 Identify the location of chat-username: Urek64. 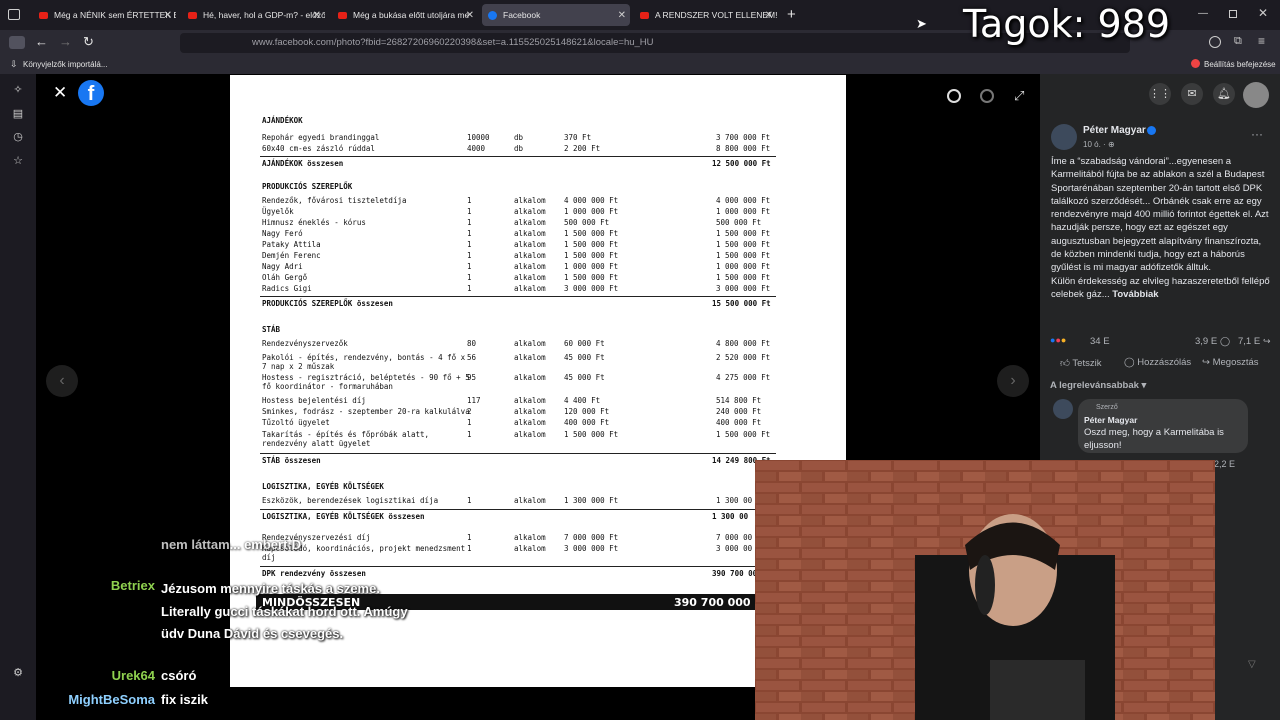
(133, 675).